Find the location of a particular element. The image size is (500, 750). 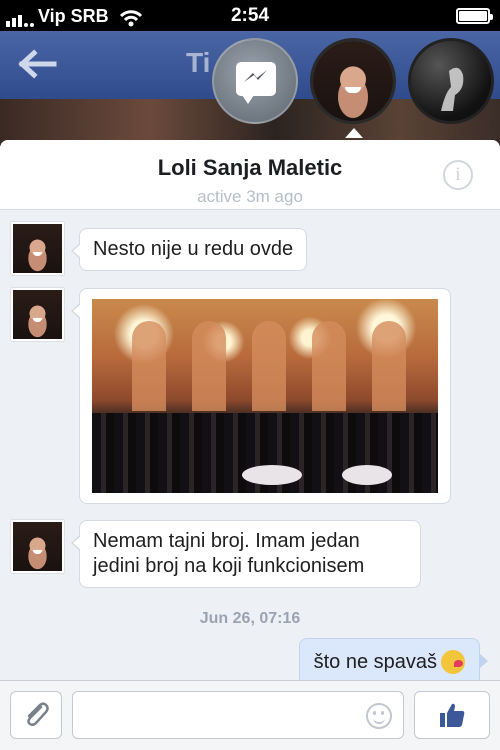

message-bubble: Nesto nije u redu ovde is located at coordinates (189, 249).